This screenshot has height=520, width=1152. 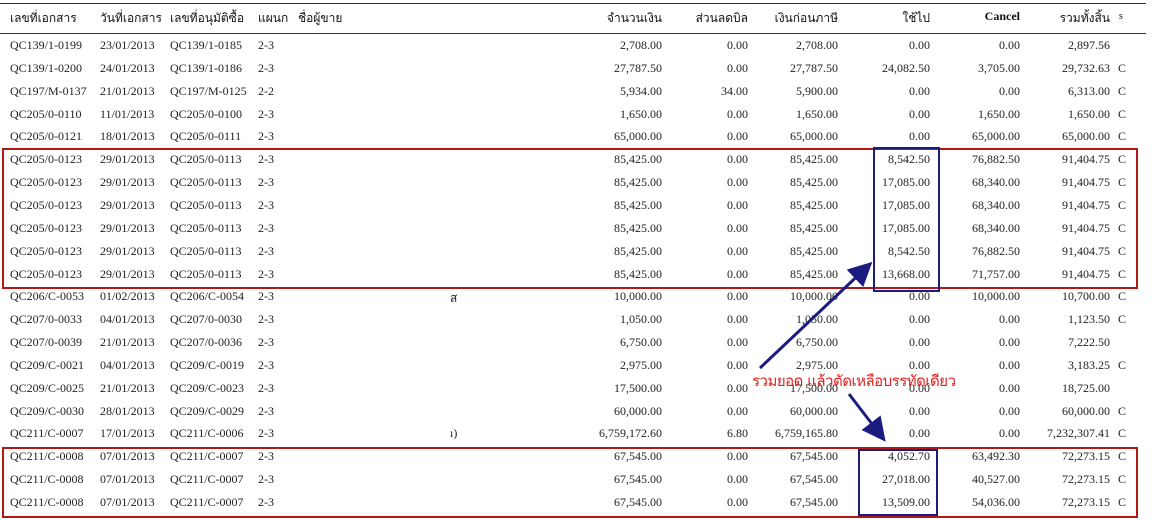 I want to click on annotation-arrows, so click(x=822, y=351).